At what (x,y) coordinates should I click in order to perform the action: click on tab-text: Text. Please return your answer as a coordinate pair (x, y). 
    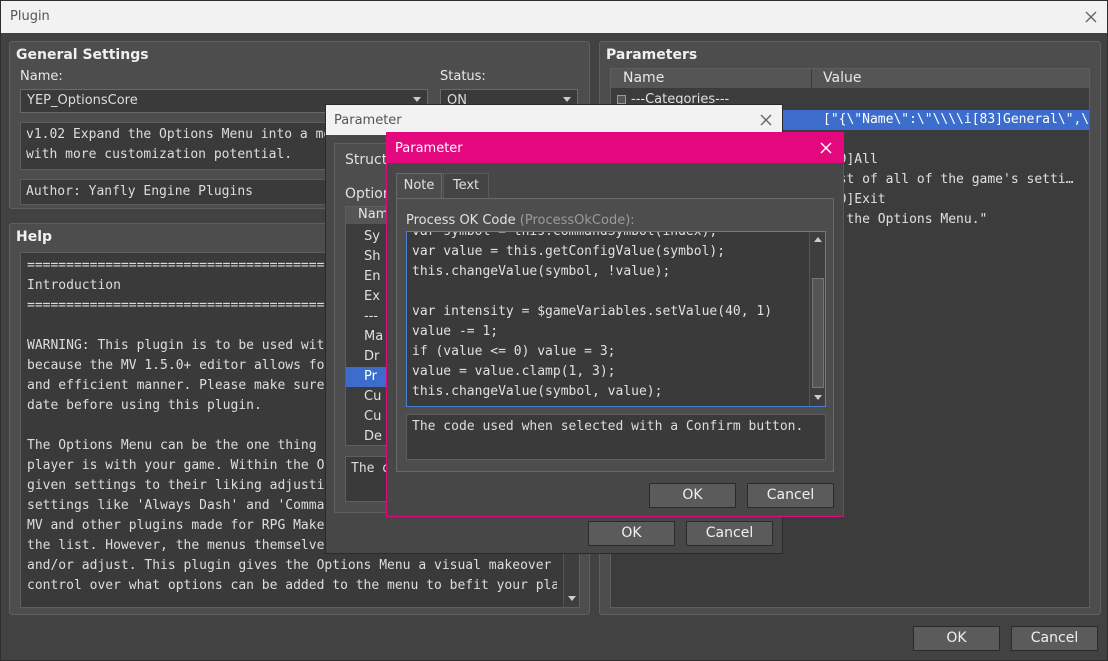
    Looking at the image, I should click on (466, 186).